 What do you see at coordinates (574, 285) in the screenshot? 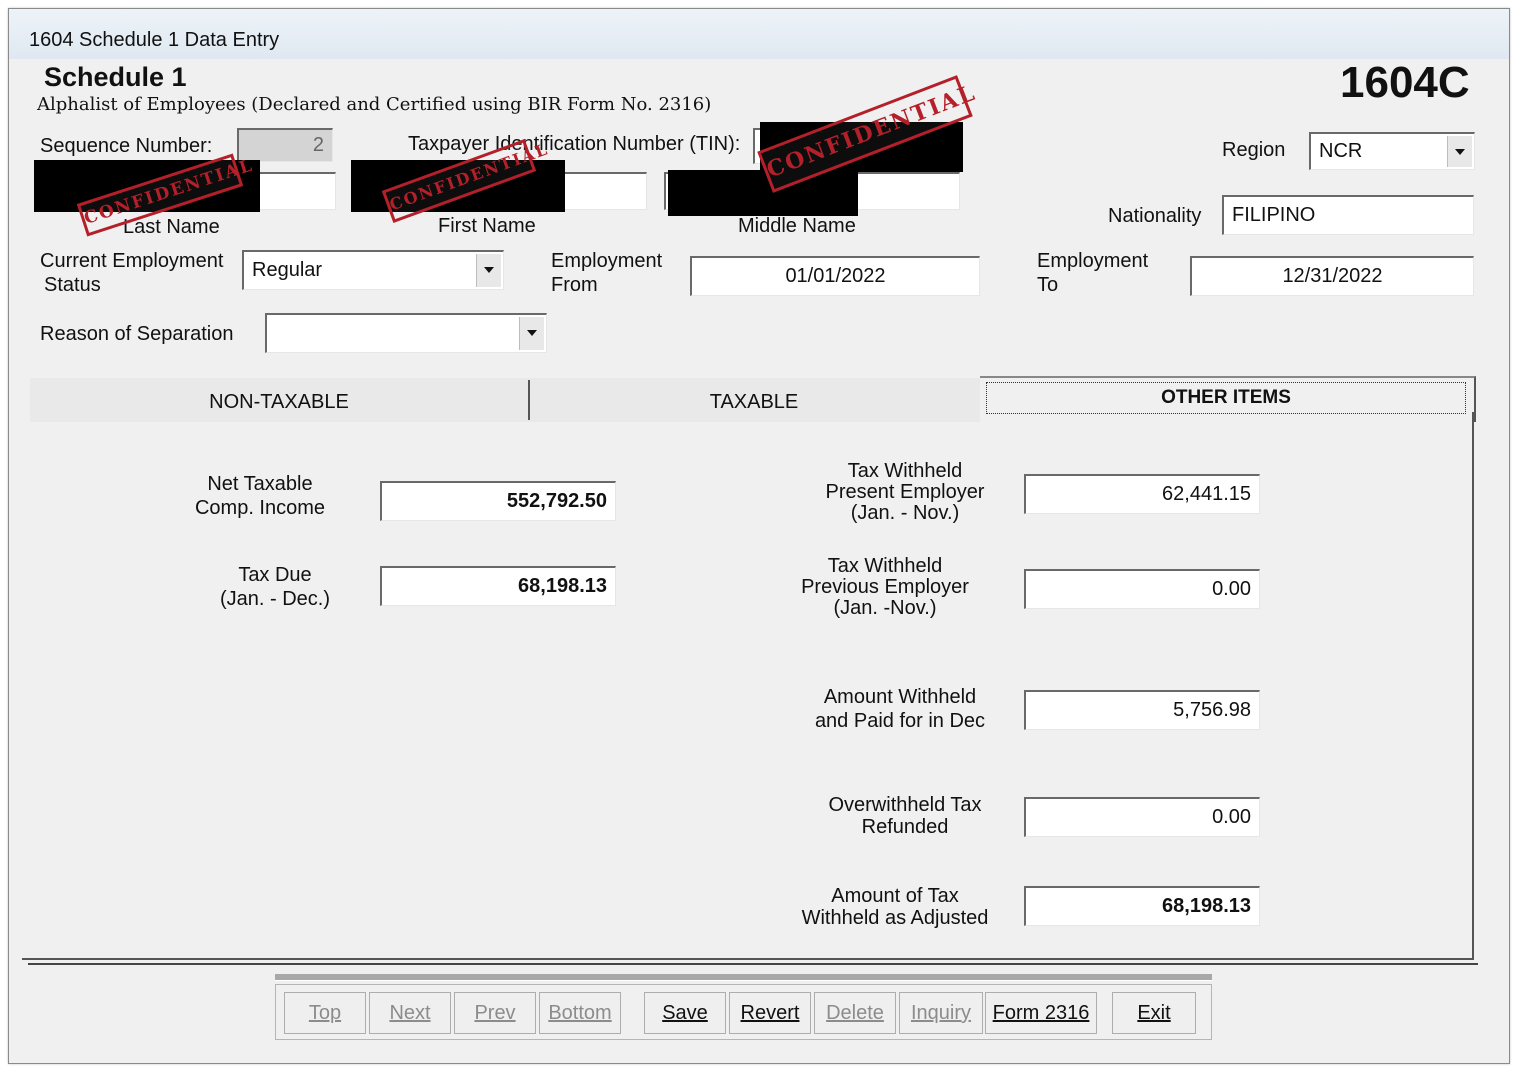
I see `label-line: From` at bounding box center [574, 285].